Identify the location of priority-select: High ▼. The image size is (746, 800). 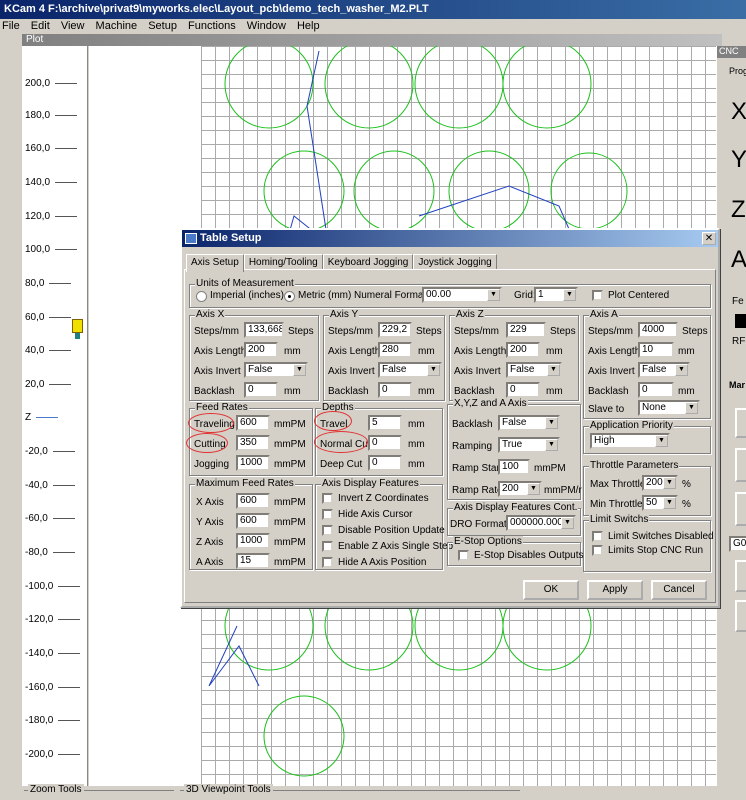
(630, 441).